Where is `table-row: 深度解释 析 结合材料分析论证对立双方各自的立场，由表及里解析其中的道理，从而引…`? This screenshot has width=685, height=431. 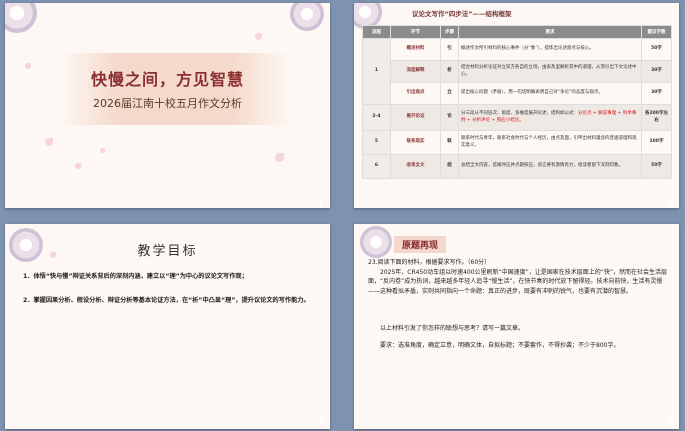 table-row: 深度解释 析 结合材料分析论证对立双方各自的立场，由表及里解析其中的道理，从而引… is located at coordinates (517, 71).